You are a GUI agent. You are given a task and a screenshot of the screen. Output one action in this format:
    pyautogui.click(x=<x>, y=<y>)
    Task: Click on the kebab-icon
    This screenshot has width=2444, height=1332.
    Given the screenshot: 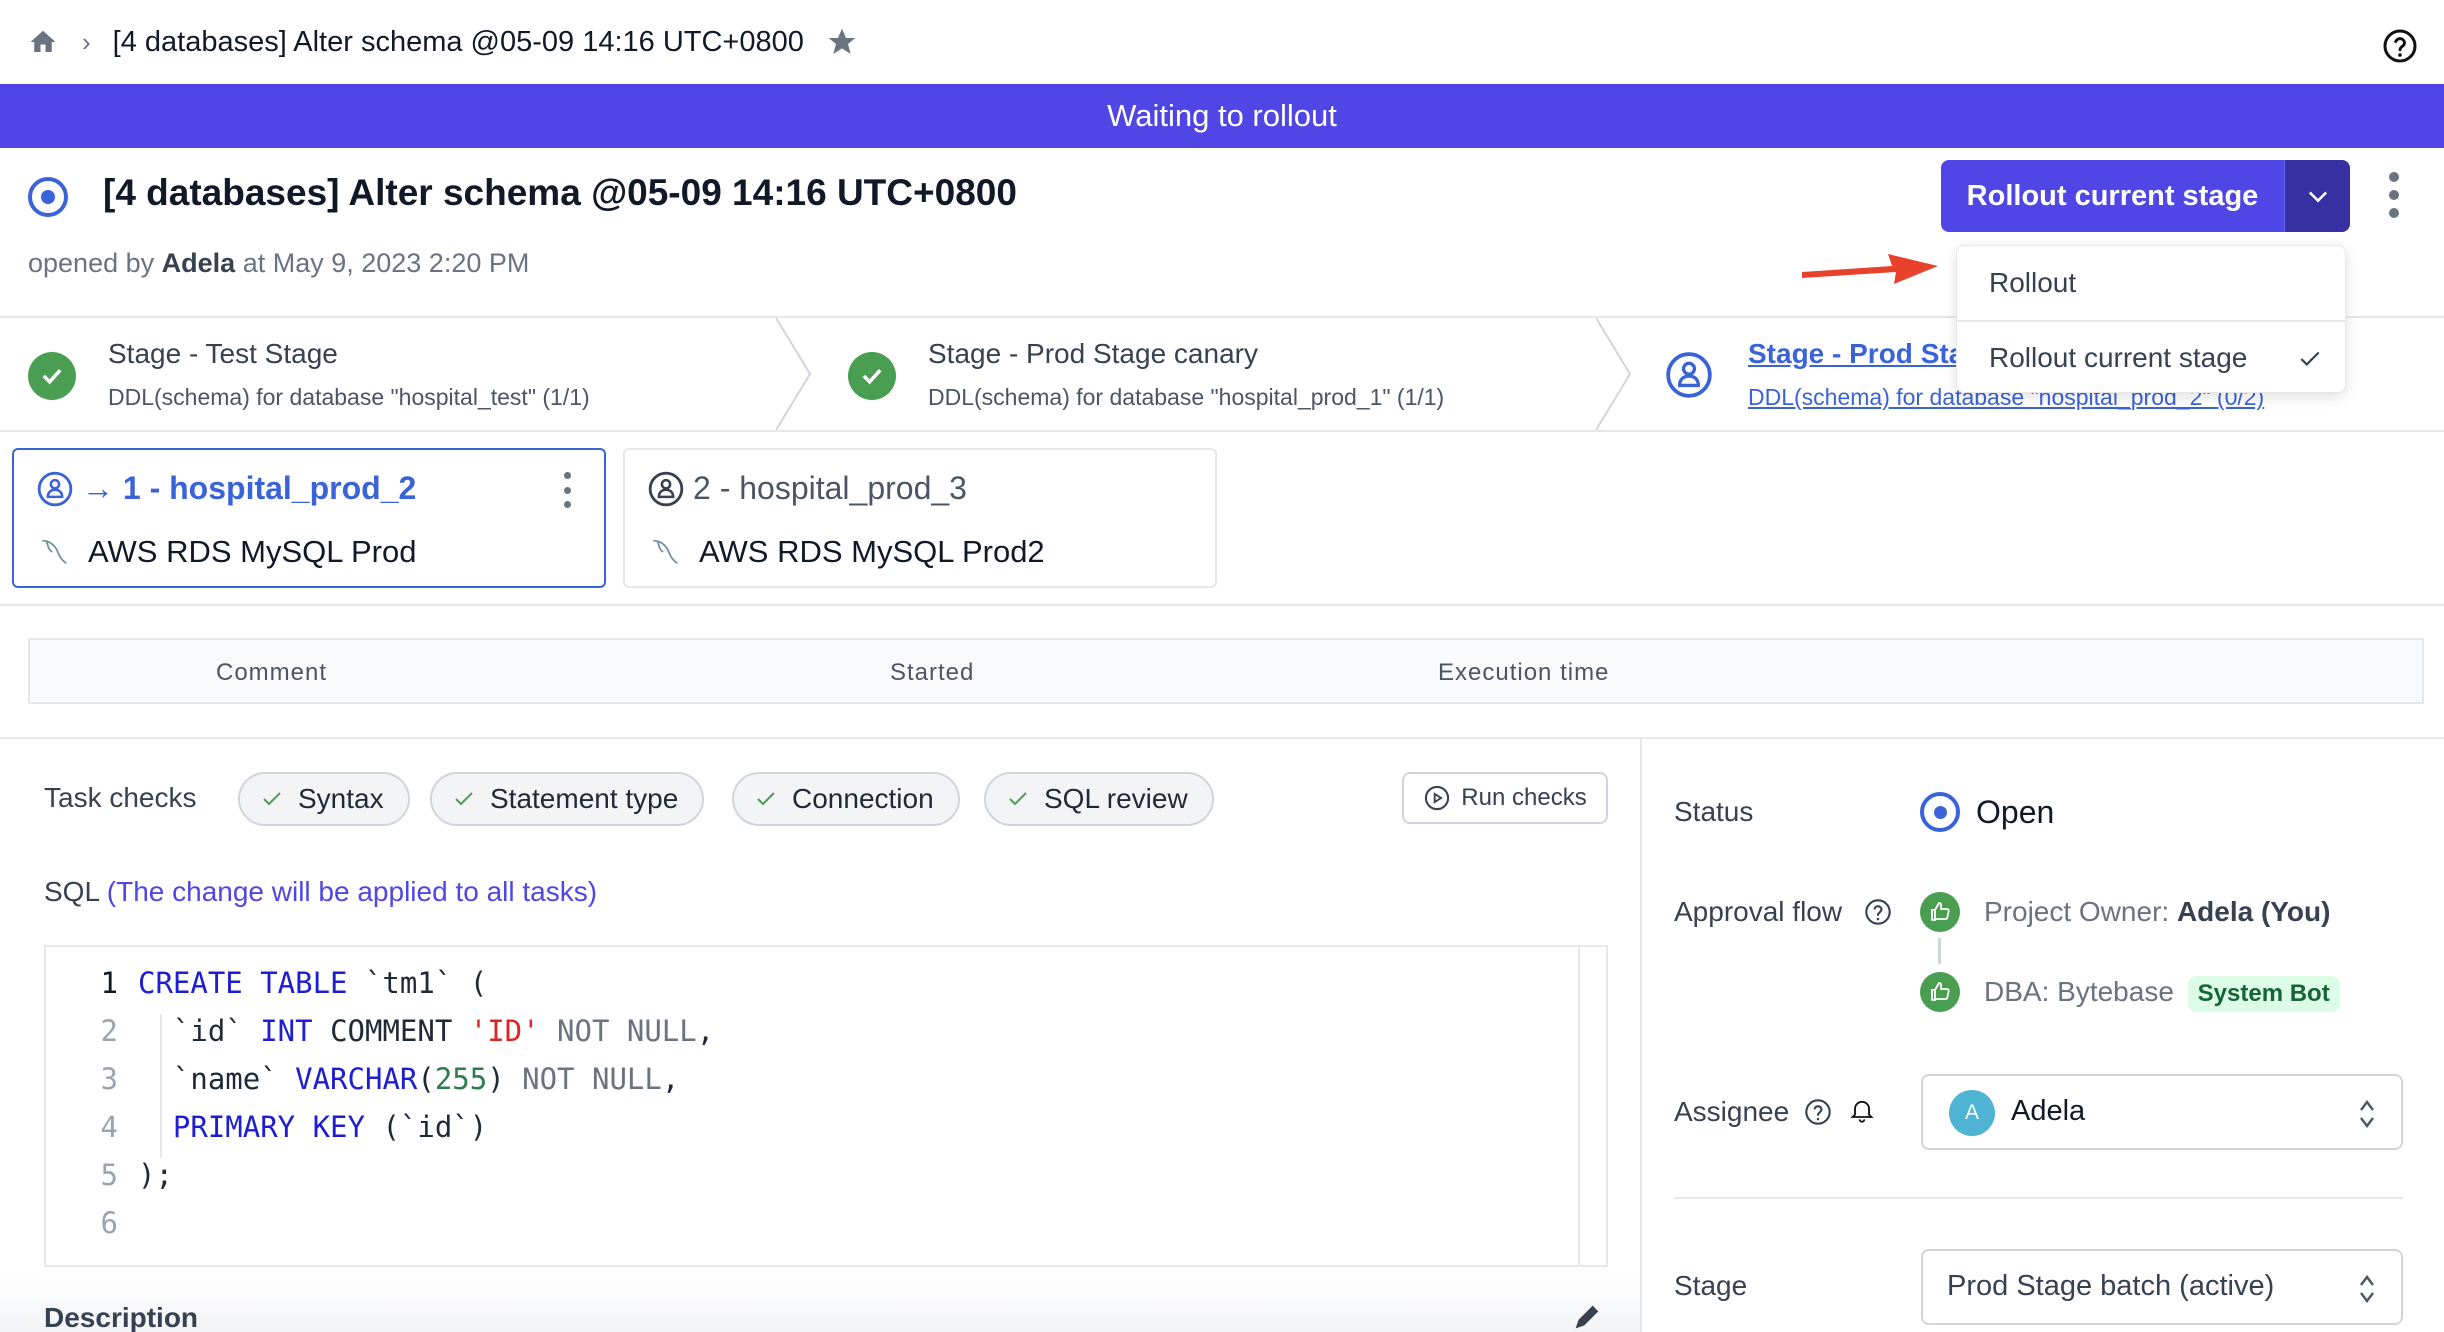 What is the action you would take?
    pyautogui.click(x=2394, y=195)
    